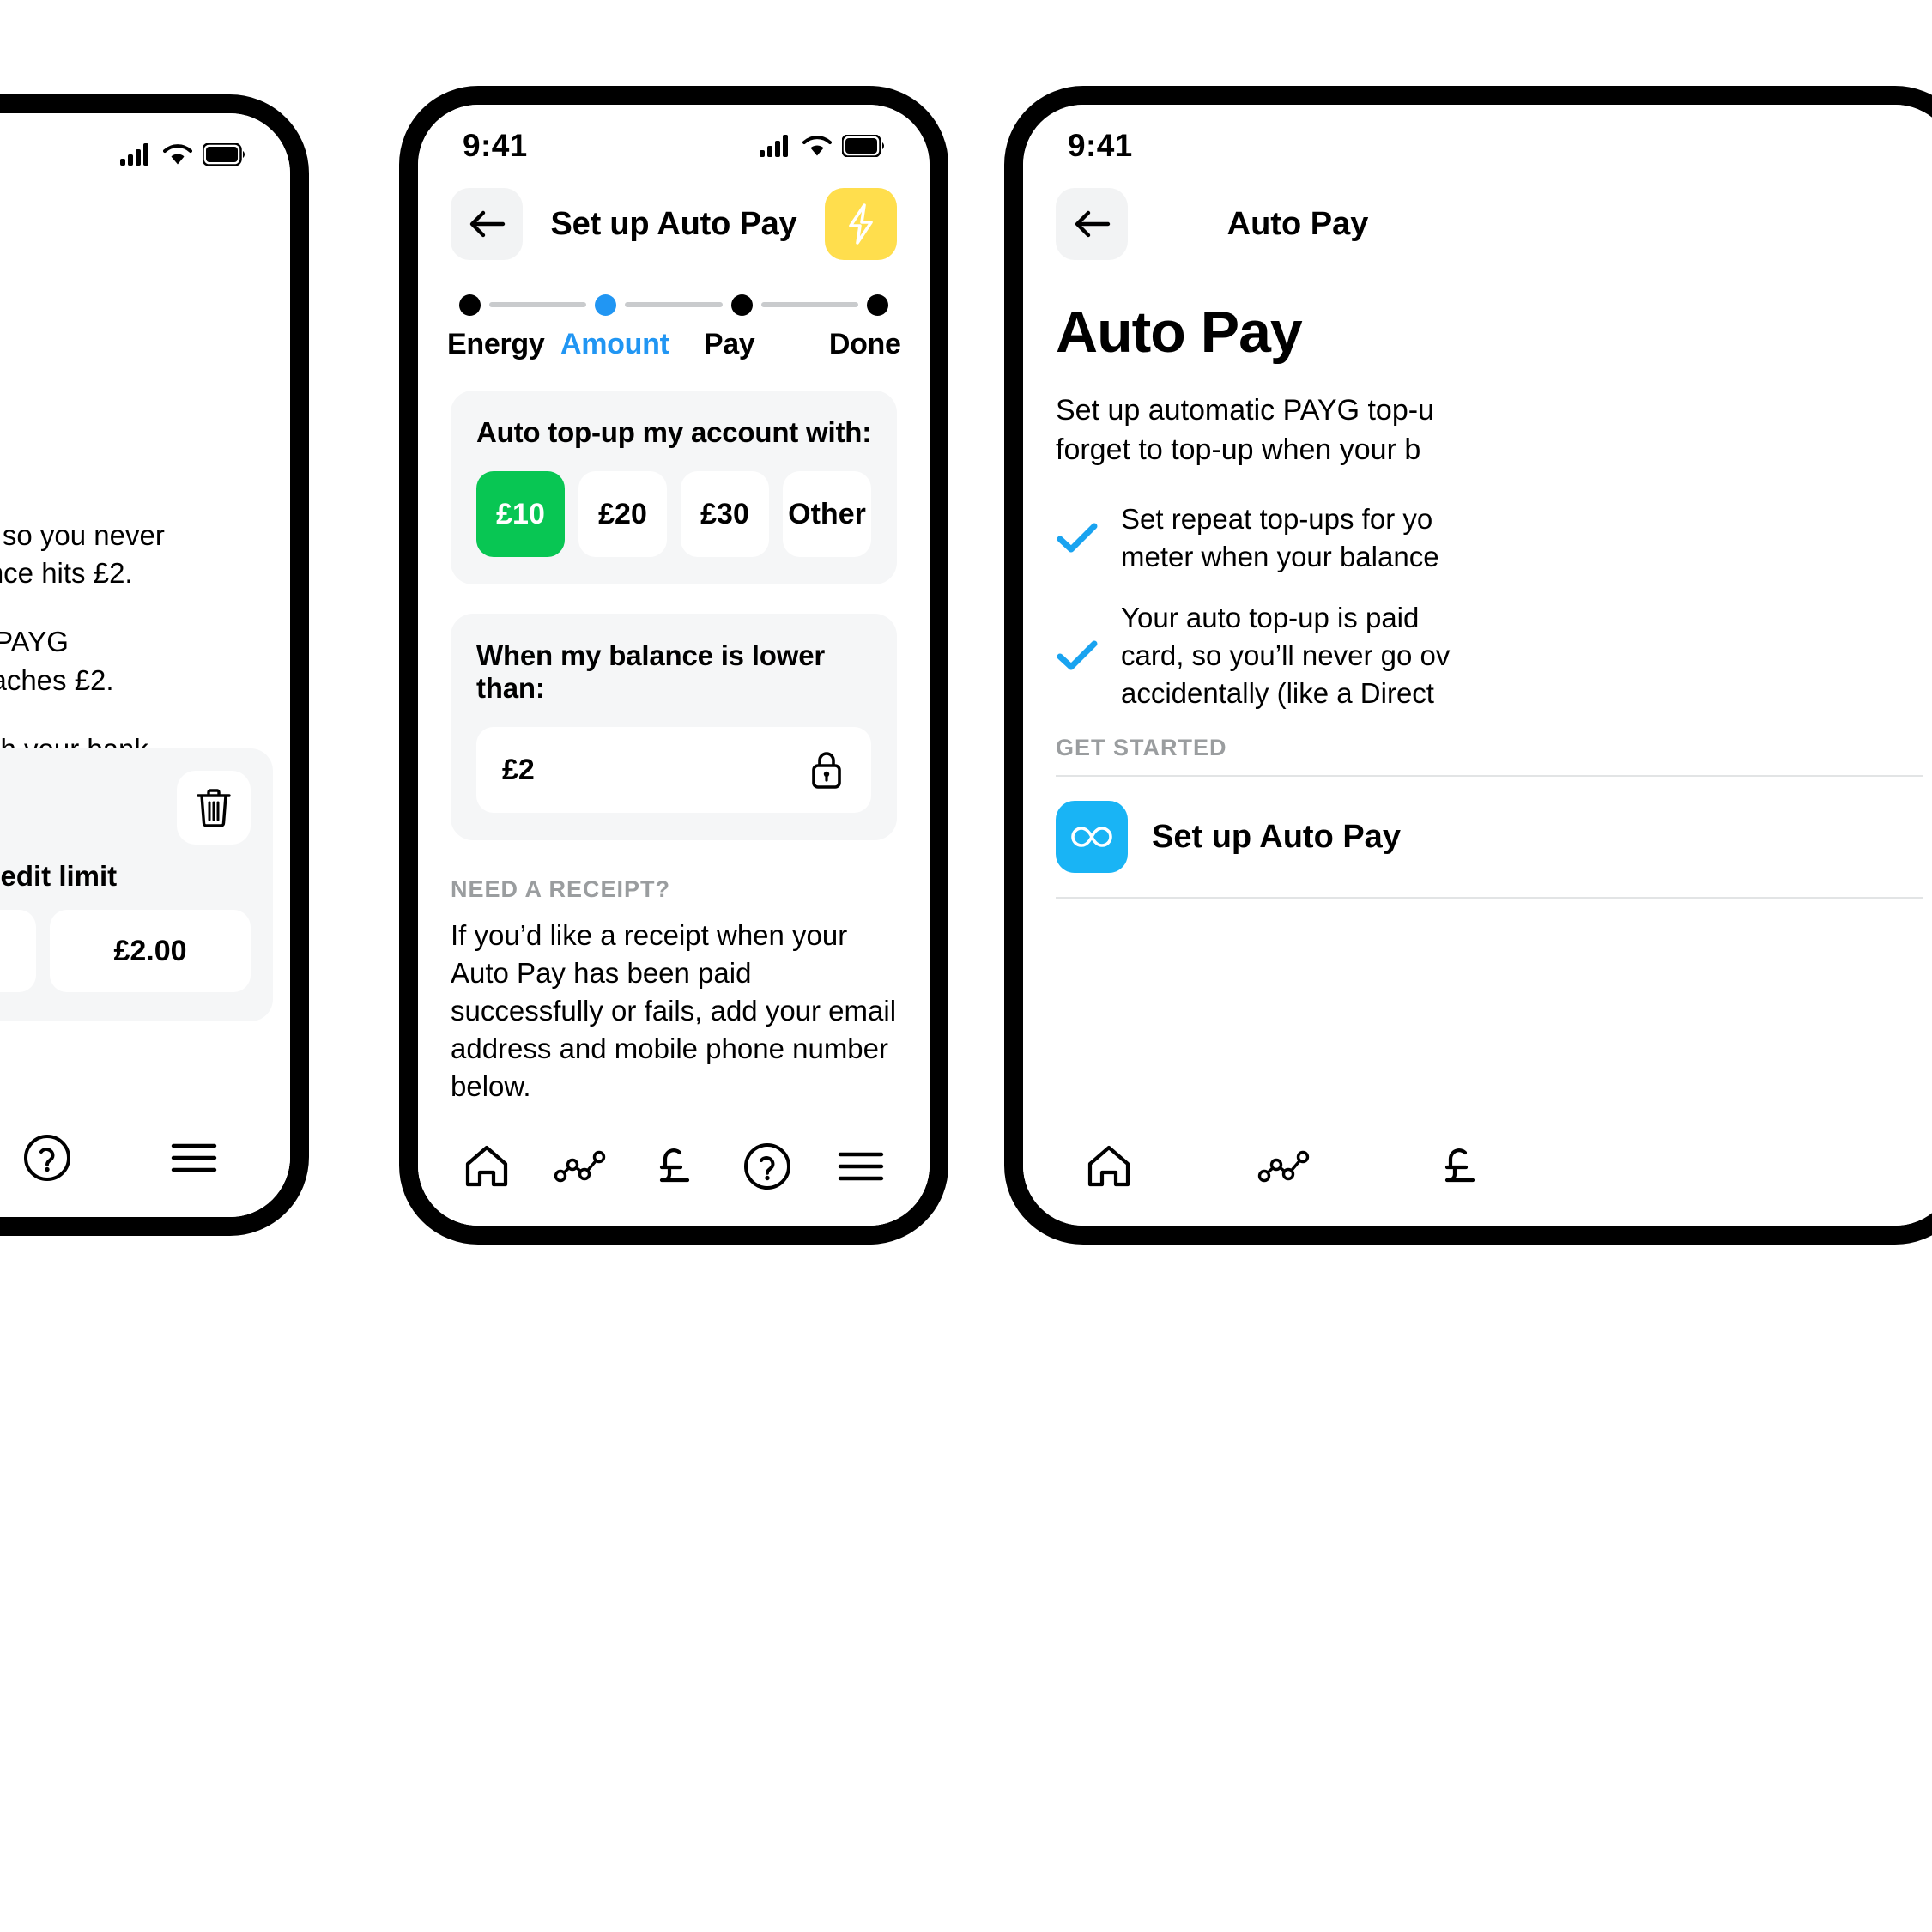 This screenshot has height=1932, width=1932. I want to click on infinity-icon-tile, so click(1092, 838).